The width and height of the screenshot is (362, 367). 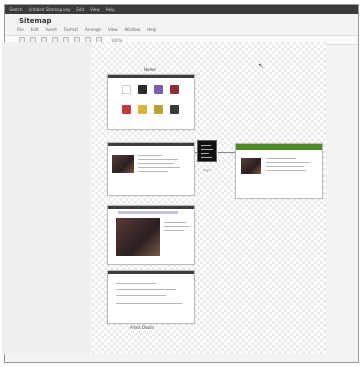 I want to click on screen-footer, so click(x=151, y=297).